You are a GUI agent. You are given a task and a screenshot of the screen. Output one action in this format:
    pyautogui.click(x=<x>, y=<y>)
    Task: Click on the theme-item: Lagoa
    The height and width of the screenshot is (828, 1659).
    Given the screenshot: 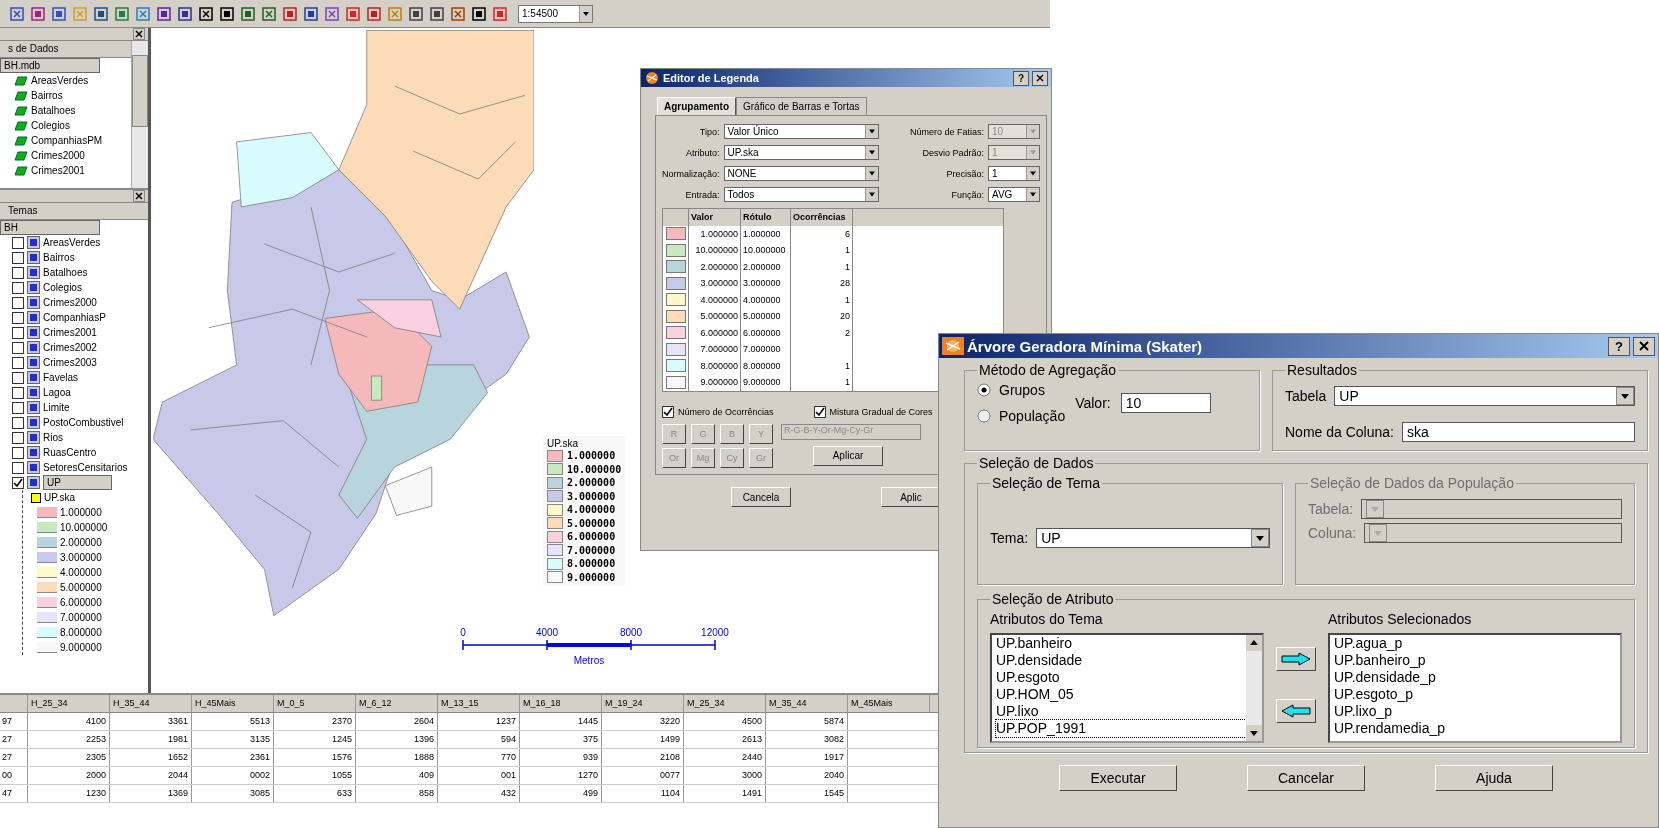 What is the action you would take?
    pyautogui.click(x=57, y=392)
    